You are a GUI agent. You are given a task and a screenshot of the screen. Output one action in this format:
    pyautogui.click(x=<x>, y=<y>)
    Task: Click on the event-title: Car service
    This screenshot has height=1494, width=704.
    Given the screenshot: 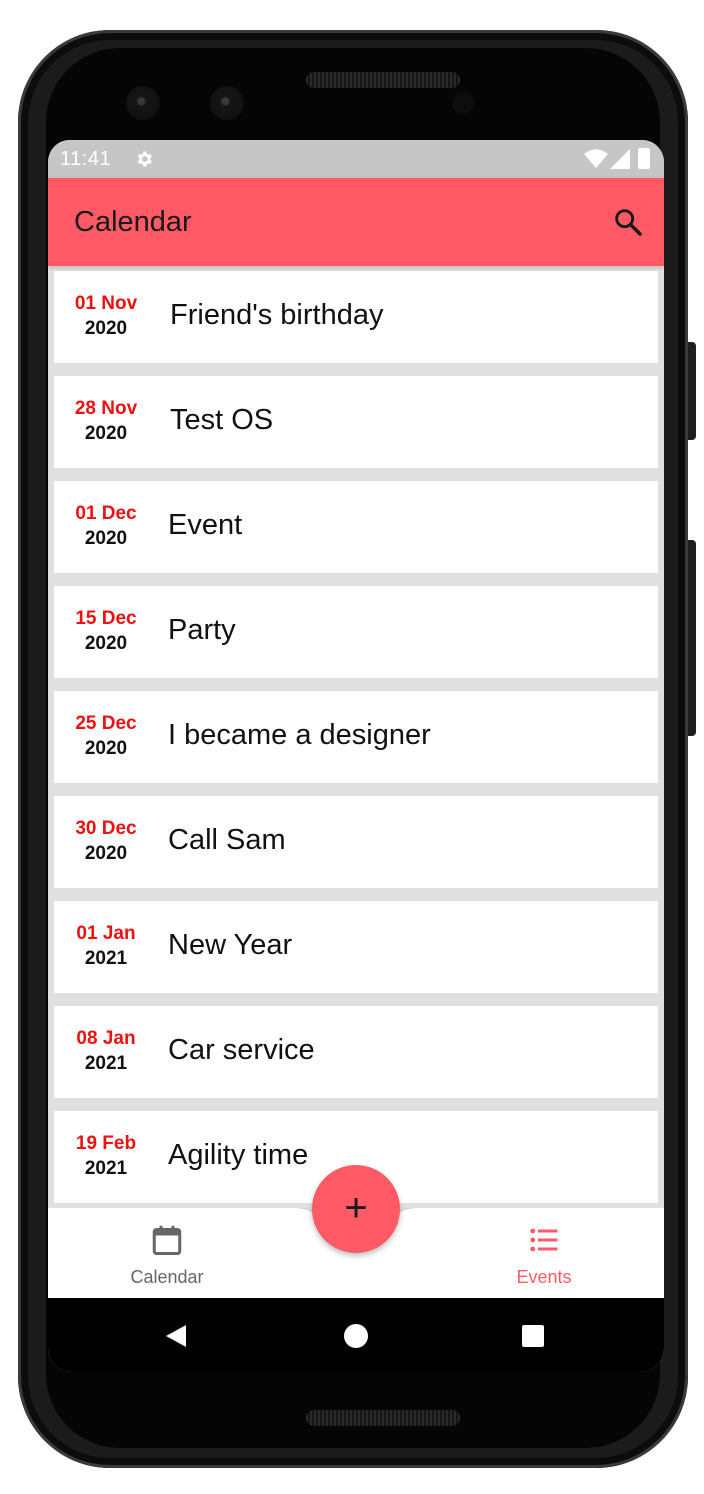 What is the action you would take?
    pyautogui.click(x=241, y=1050)
    